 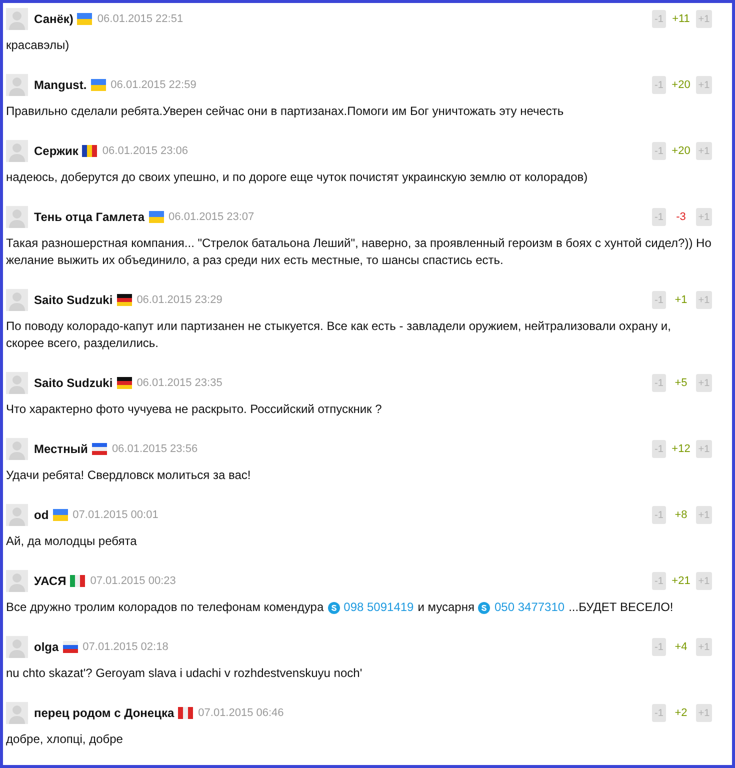 I want to click on comment-date: 07.01.2015 00:23, so click(x=133, y=581).